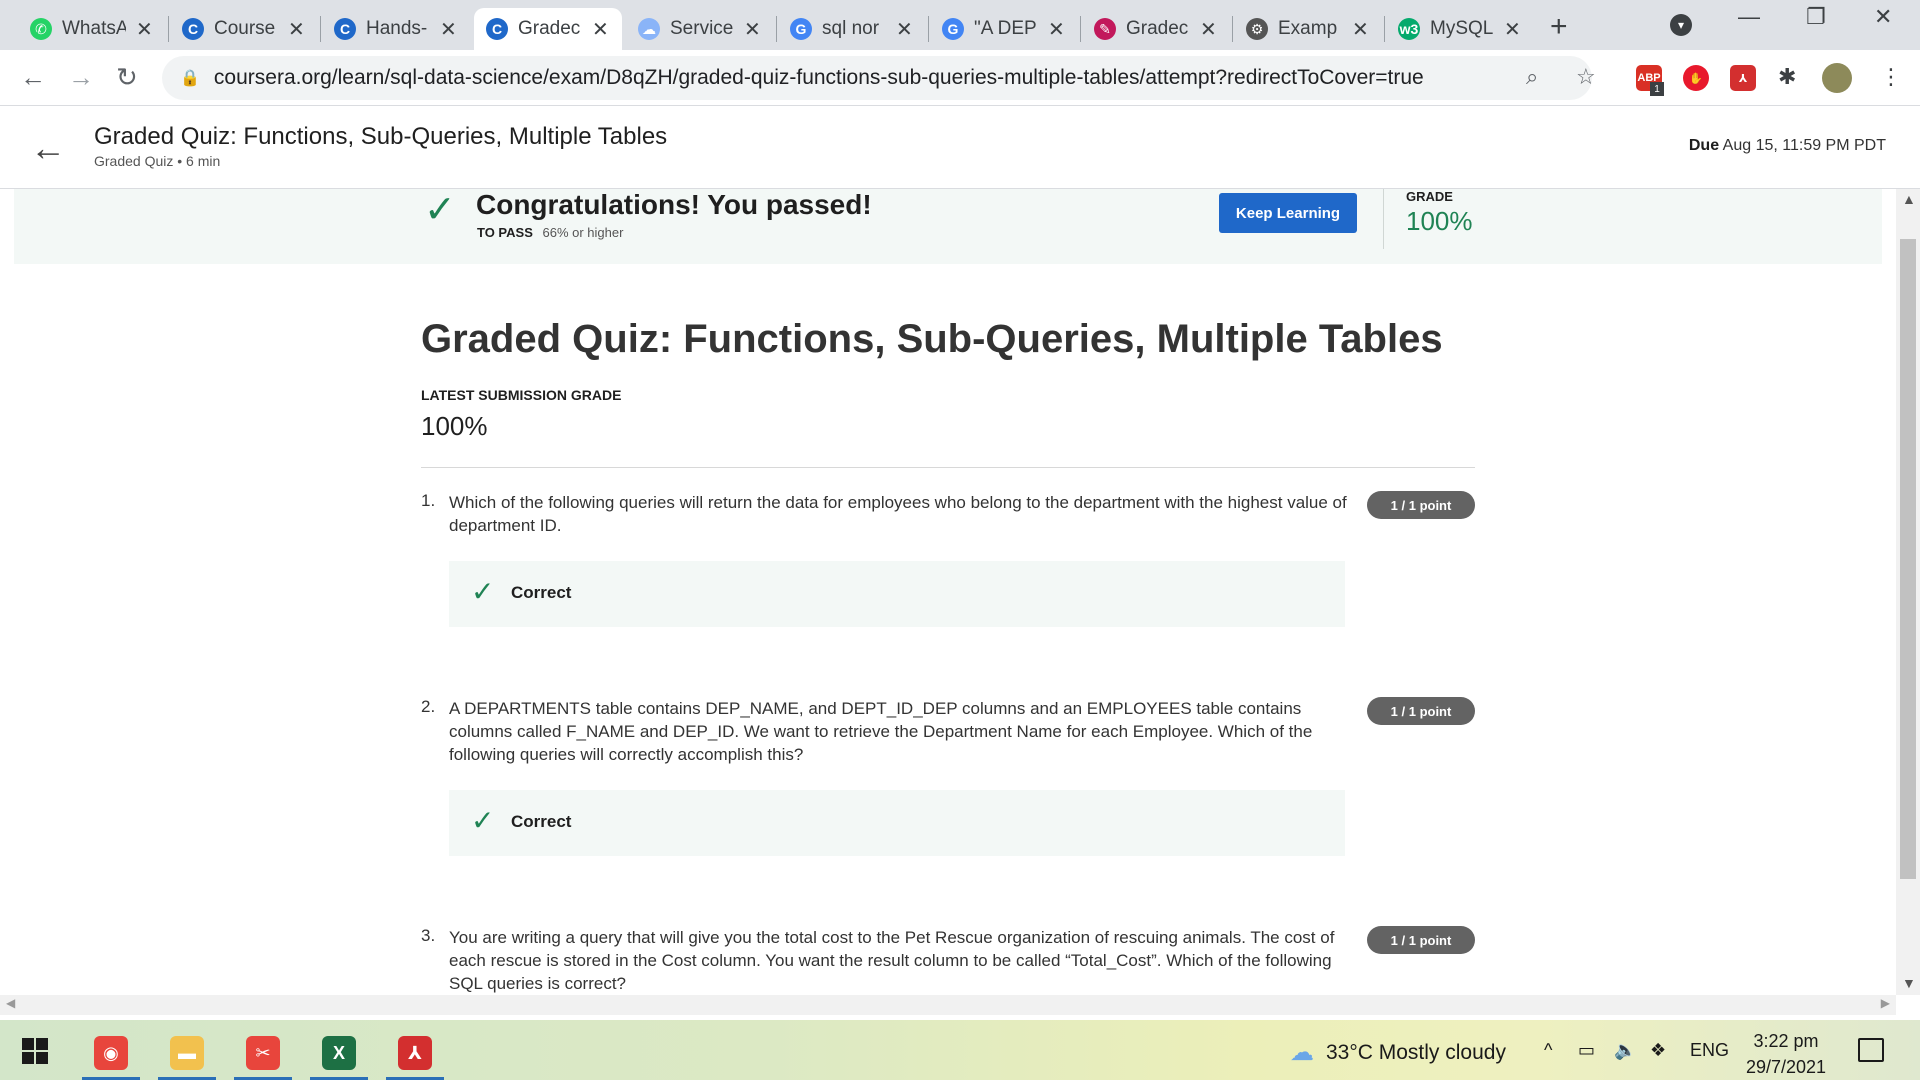  I want to click on due-date: Due Aug 15, 11:59 PM PDT, so click(1787, 146).